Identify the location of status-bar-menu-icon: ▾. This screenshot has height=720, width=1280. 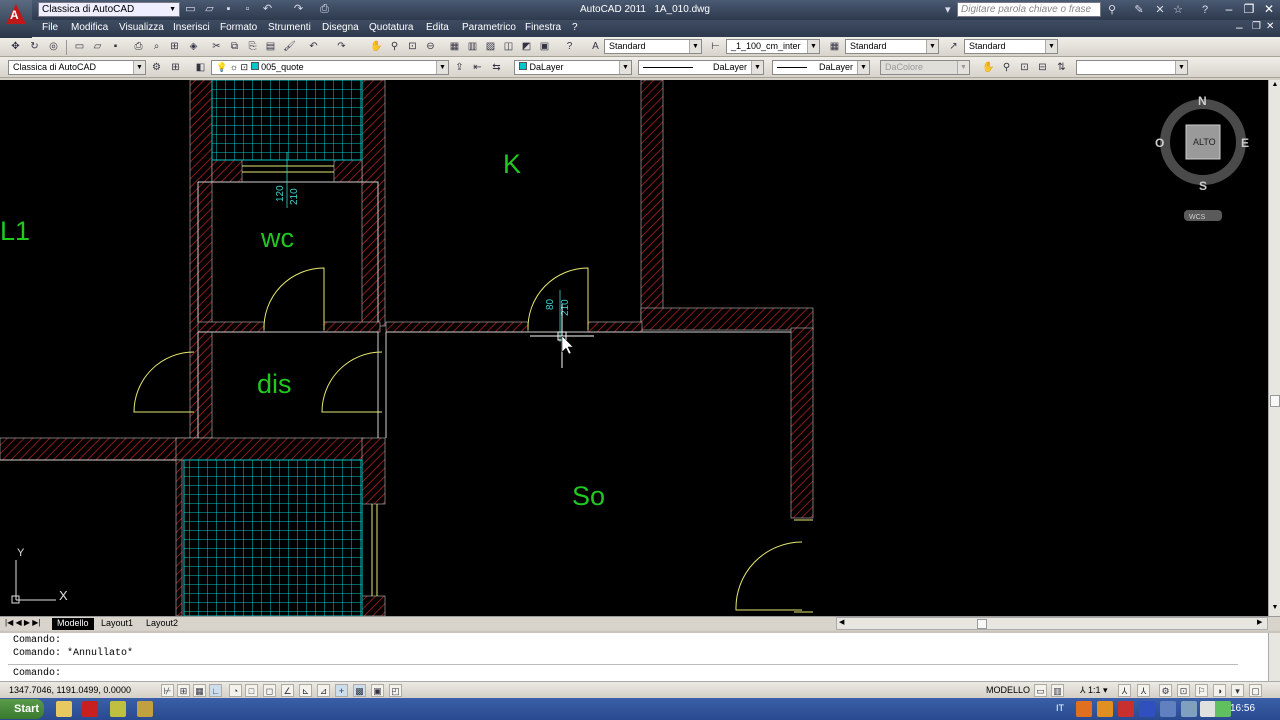
(1237, 690).